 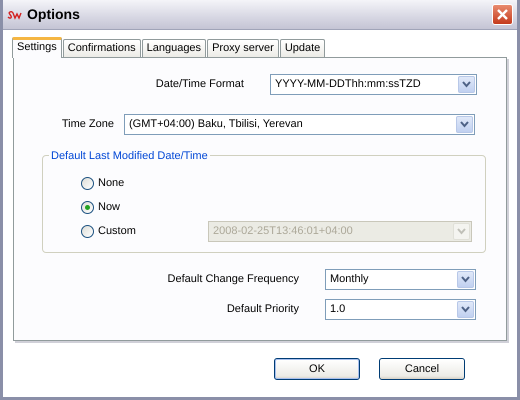 What do you see at coordinates (303, 48) in the screenshot?
I see `tab: Update` at bounding box center [303, 48].